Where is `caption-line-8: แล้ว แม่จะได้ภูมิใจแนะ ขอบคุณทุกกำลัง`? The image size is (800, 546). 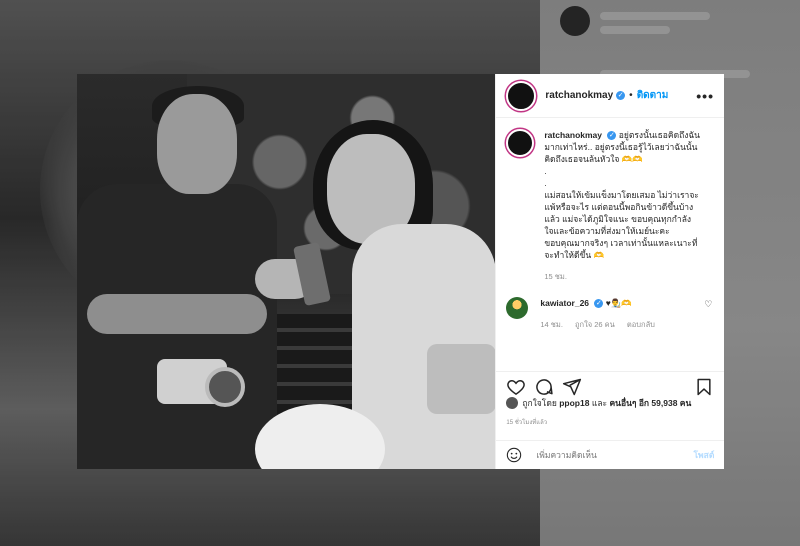
caption-line-8: แล้ว แม่จะได้ภูมิใจแนะ ขอบคุณทุกกำลัง is located at coordinates (618, 219).